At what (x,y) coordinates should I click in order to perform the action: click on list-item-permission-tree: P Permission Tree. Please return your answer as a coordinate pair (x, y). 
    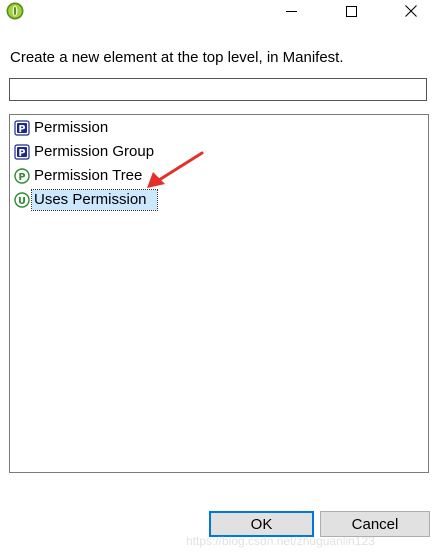
    Looking at the image, I should click on (79, 176).